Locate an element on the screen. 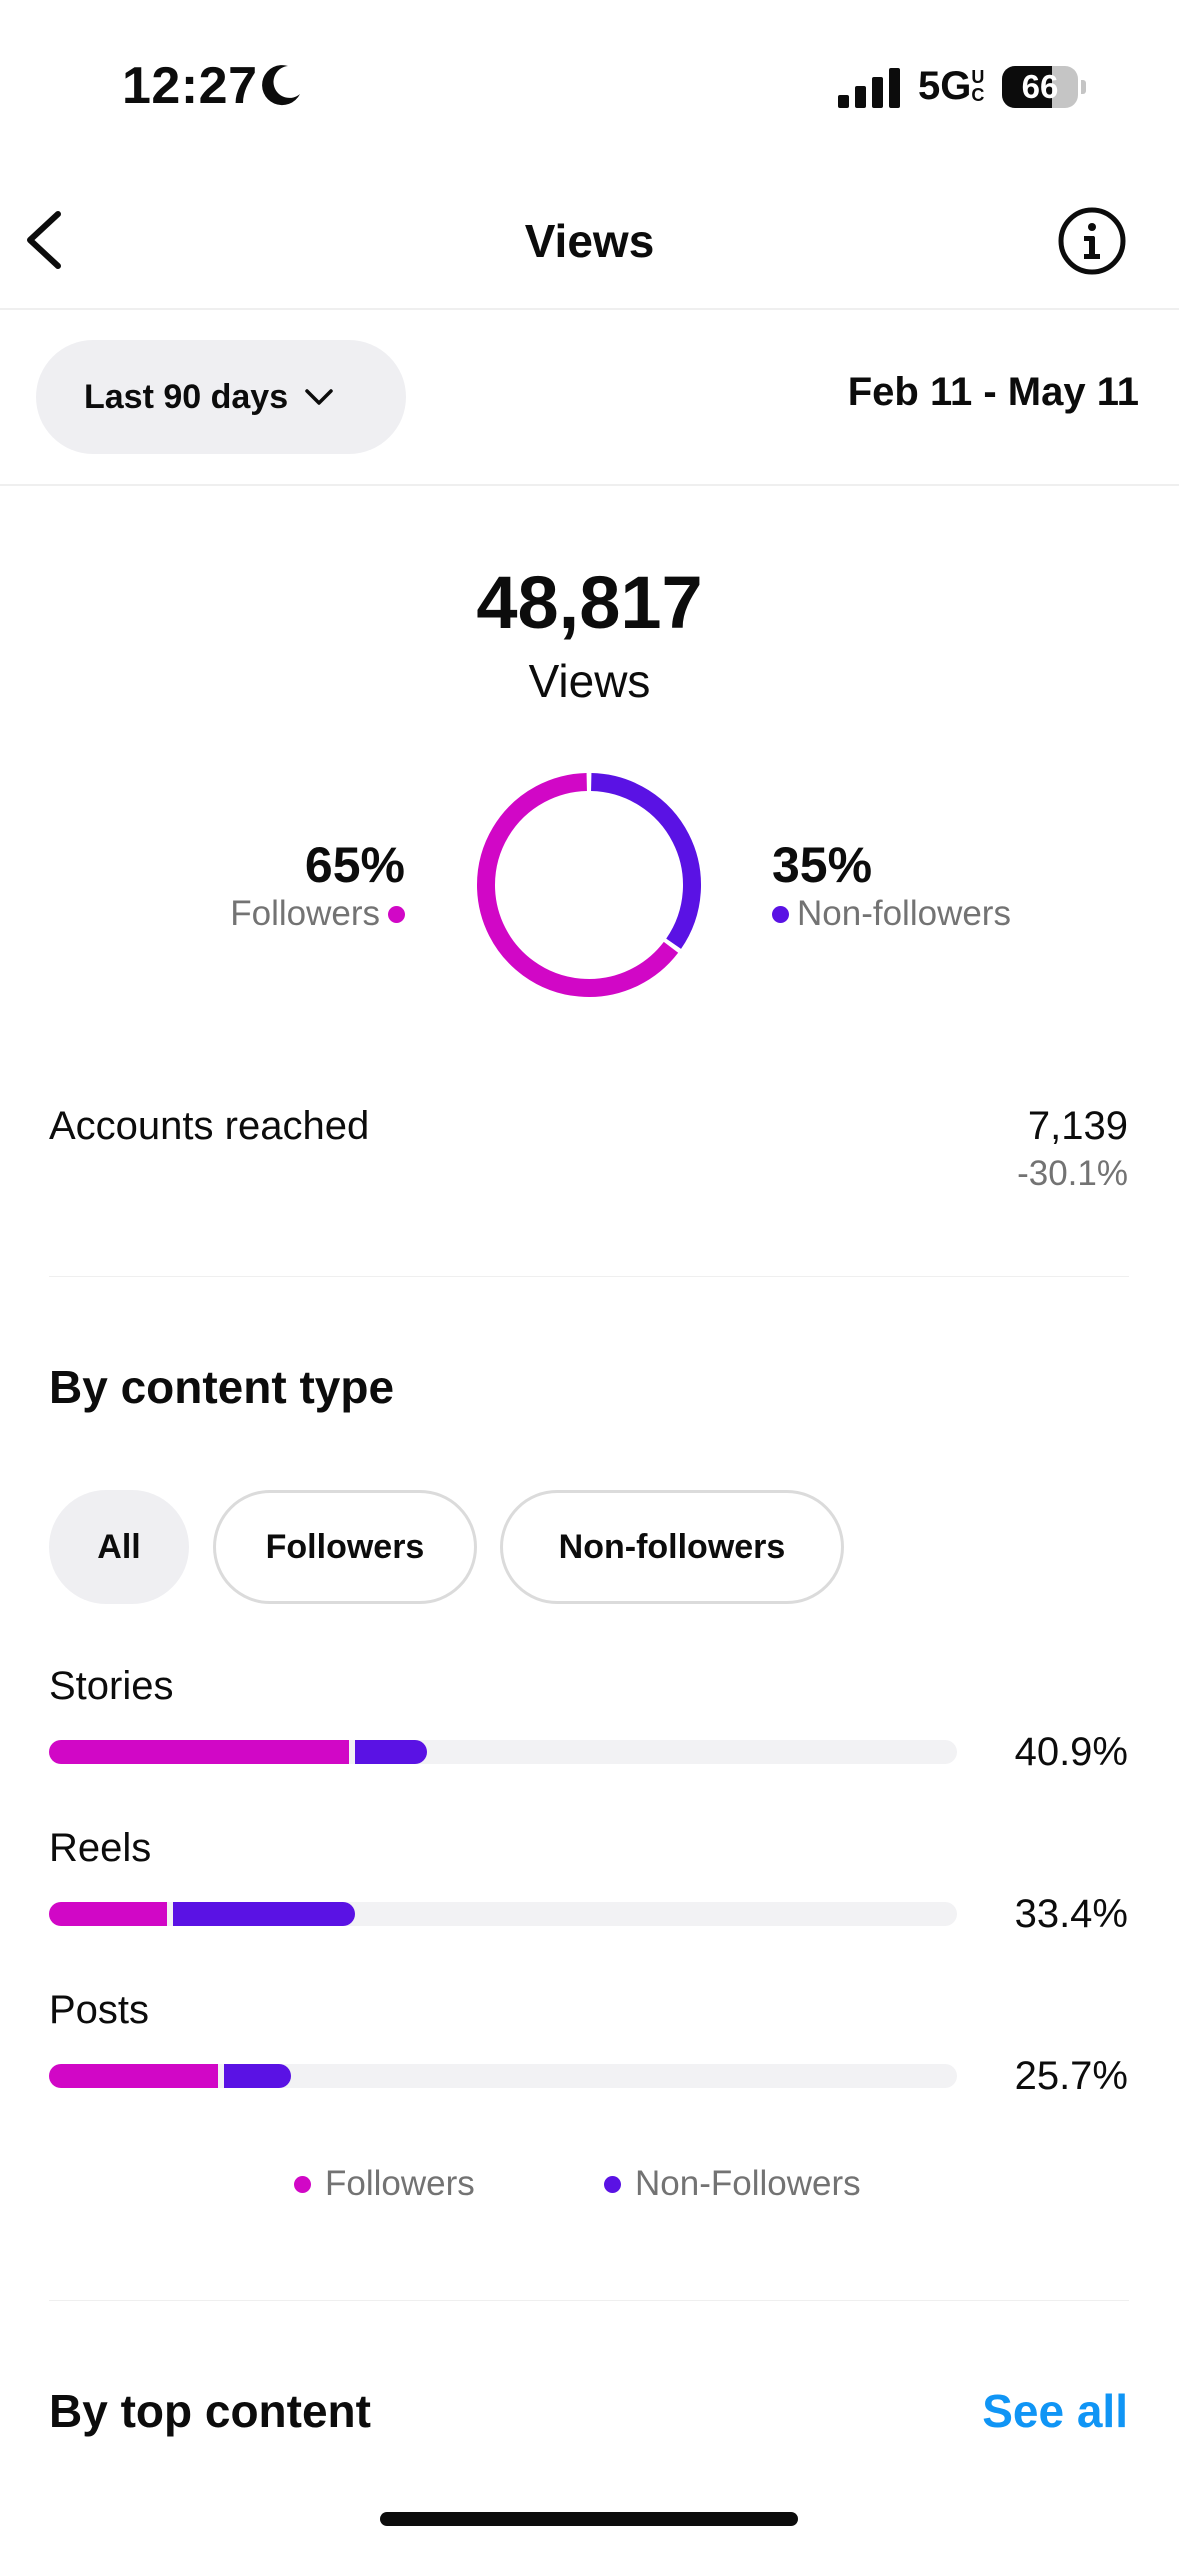 This screenshot has height=2556, width=1179. network-suffix: UC is located at coordinates (978, 86).